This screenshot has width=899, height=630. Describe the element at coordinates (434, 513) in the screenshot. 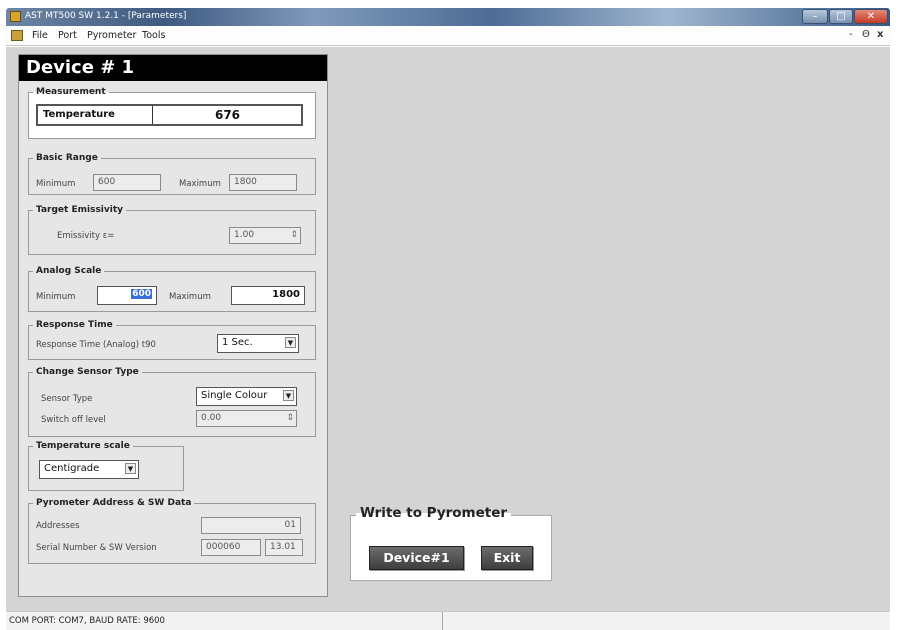

I see `write-to-pyrometer-title: Write to Pyrometer` at that location.